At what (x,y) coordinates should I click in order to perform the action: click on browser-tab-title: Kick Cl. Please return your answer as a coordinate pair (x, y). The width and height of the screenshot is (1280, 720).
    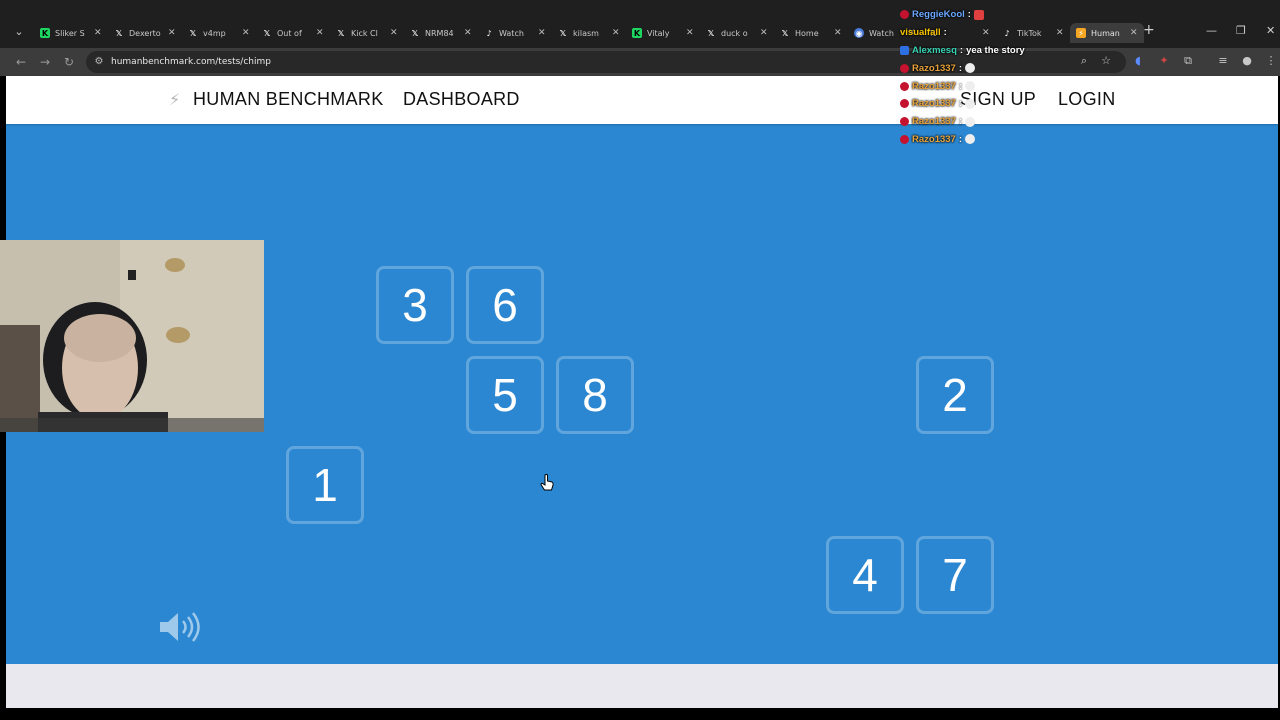
    Looking at the image, I should click on (364, 33).